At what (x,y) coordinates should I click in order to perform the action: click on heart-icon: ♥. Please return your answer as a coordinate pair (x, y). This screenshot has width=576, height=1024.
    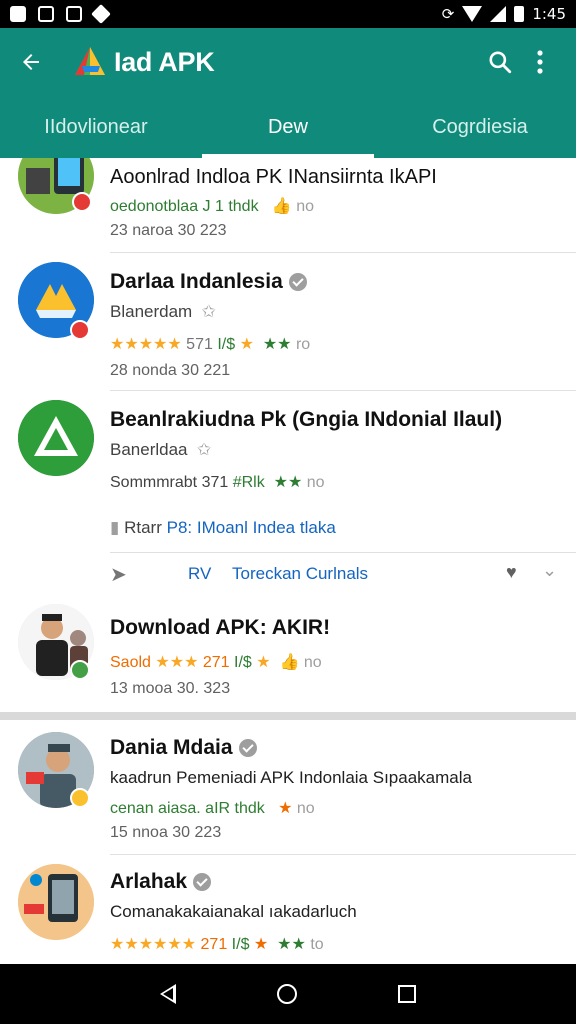
    Looking at the image, I should click on (511, 572).